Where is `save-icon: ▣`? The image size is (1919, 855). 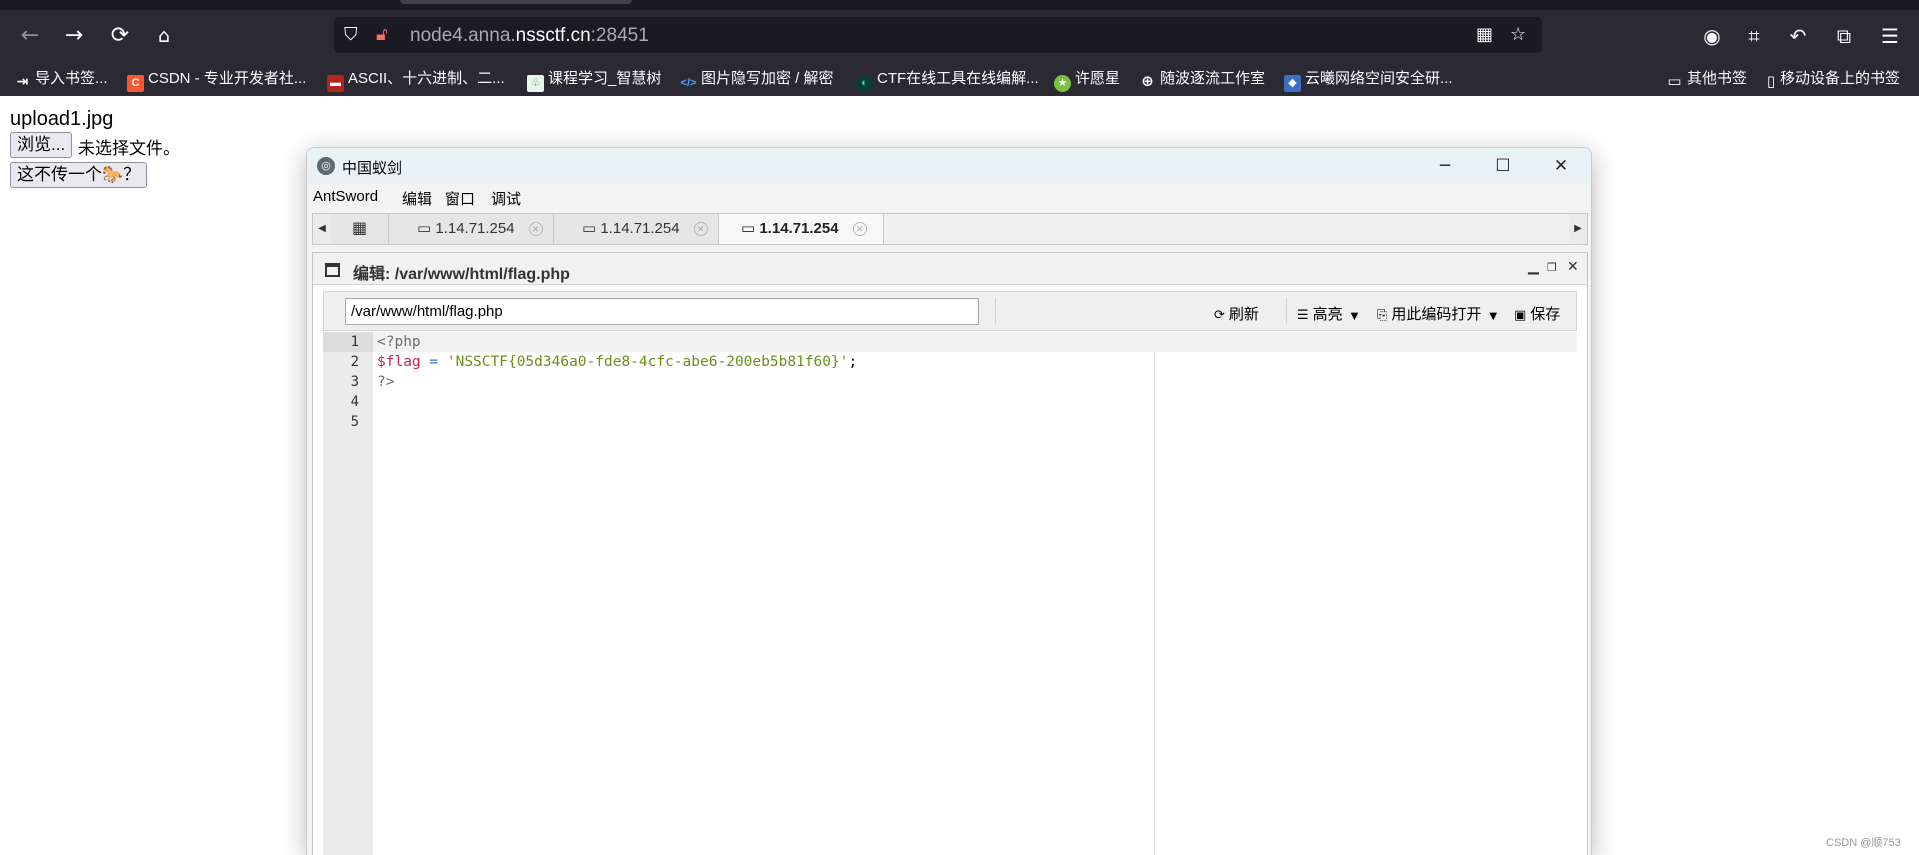 save-icon: ▣ is located at coordinates (1520, 315).